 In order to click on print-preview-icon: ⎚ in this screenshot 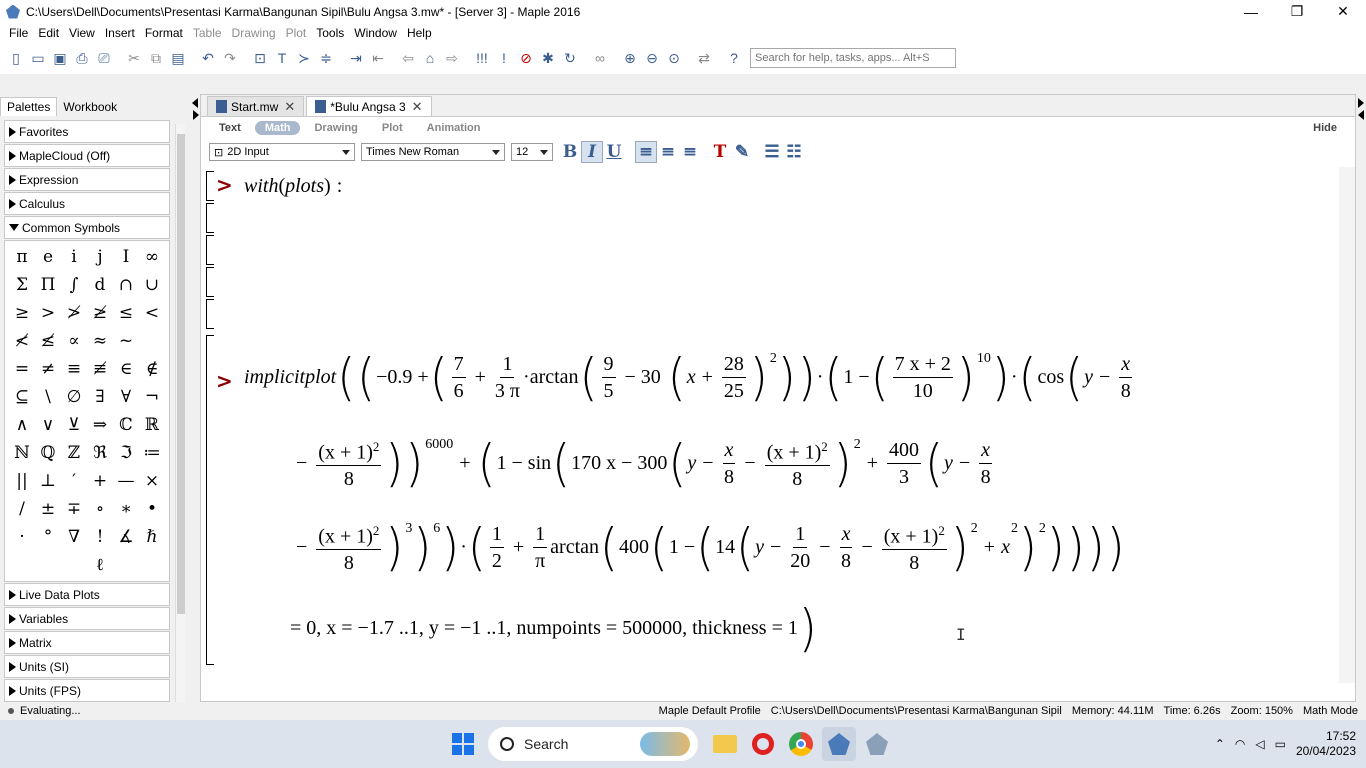, I will do `click(104, 58)`.